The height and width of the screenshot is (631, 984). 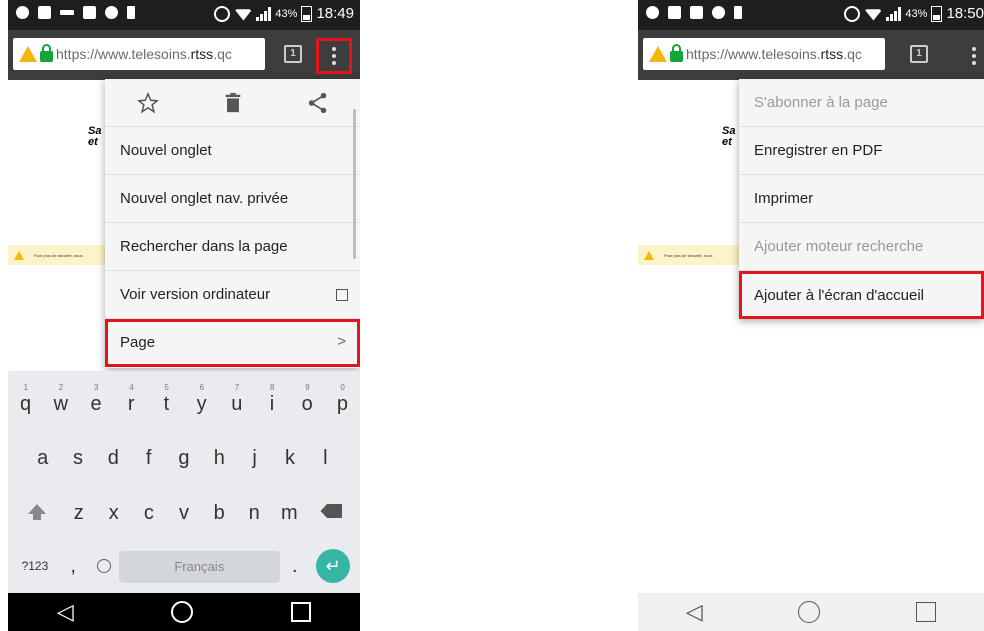 What do you see at coordinates (73, 567) in the screenshot?
I see `comma-key: ,` at bounding box center [73, 567].